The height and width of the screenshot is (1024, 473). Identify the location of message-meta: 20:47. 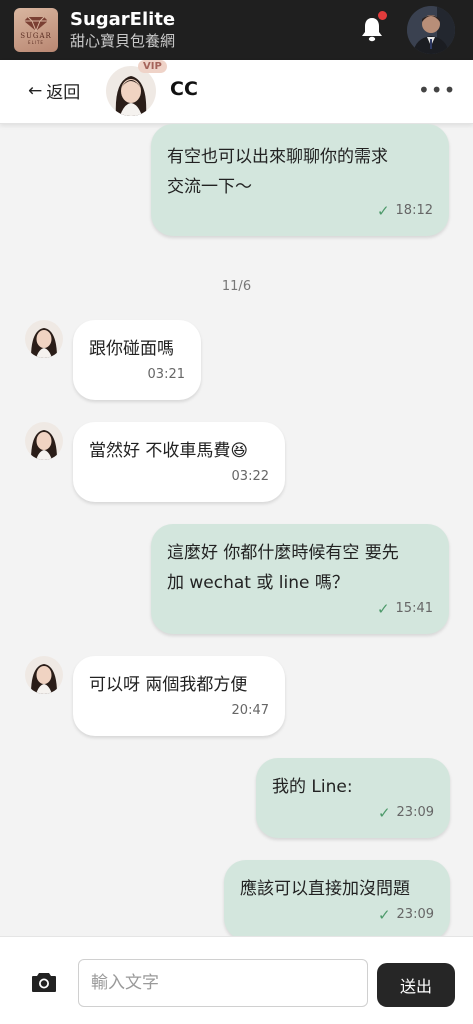
(250, 711).